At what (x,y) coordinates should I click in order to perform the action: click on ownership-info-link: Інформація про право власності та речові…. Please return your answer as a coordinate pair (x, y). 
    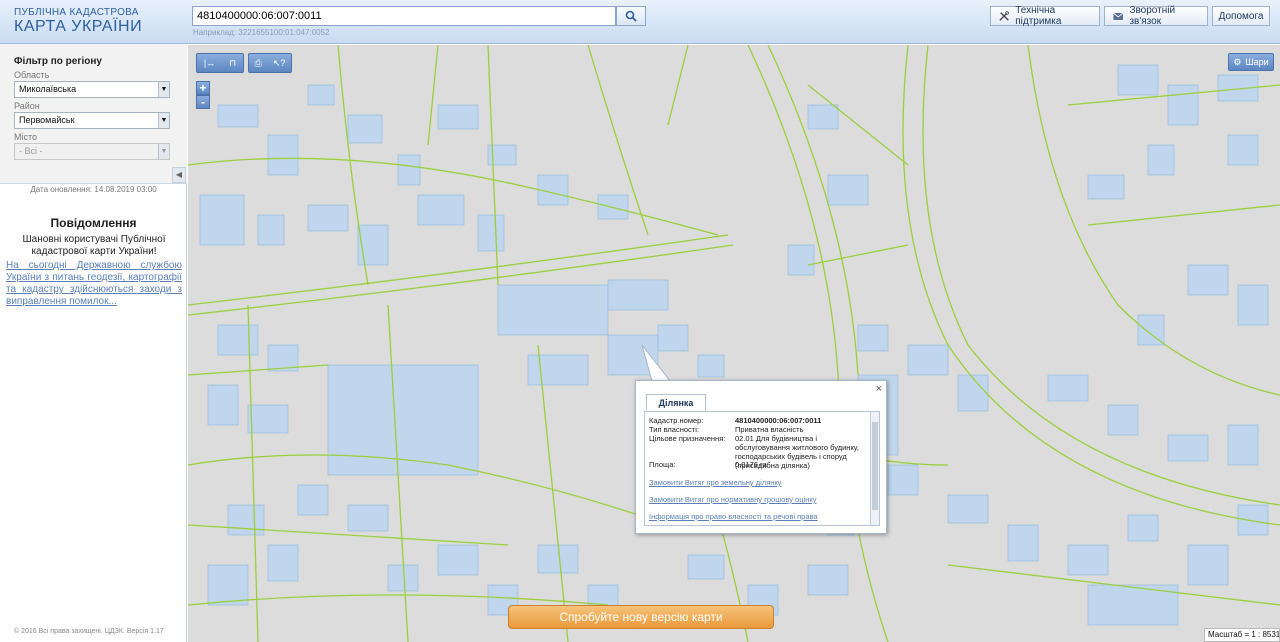
    Looking at the image, I should click on (733, 516).